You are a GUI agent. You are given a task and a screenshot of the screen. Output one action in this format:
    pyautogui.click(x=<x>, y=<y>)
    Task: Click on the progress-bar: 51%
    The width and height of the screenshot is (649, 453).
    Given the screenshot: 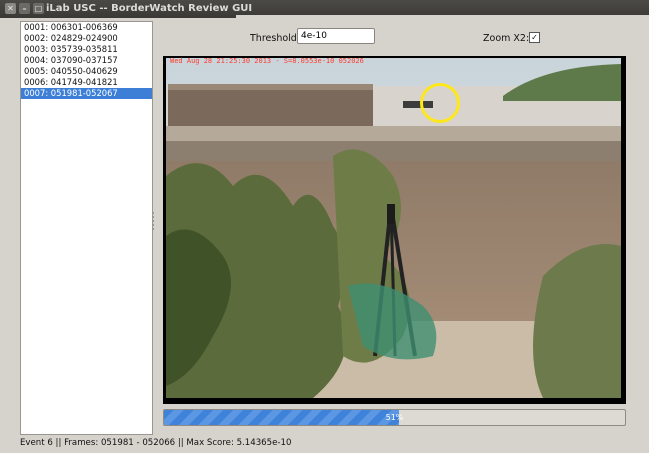 What is the action you would take?
    pyautogui.click(x=394, y=417)
    